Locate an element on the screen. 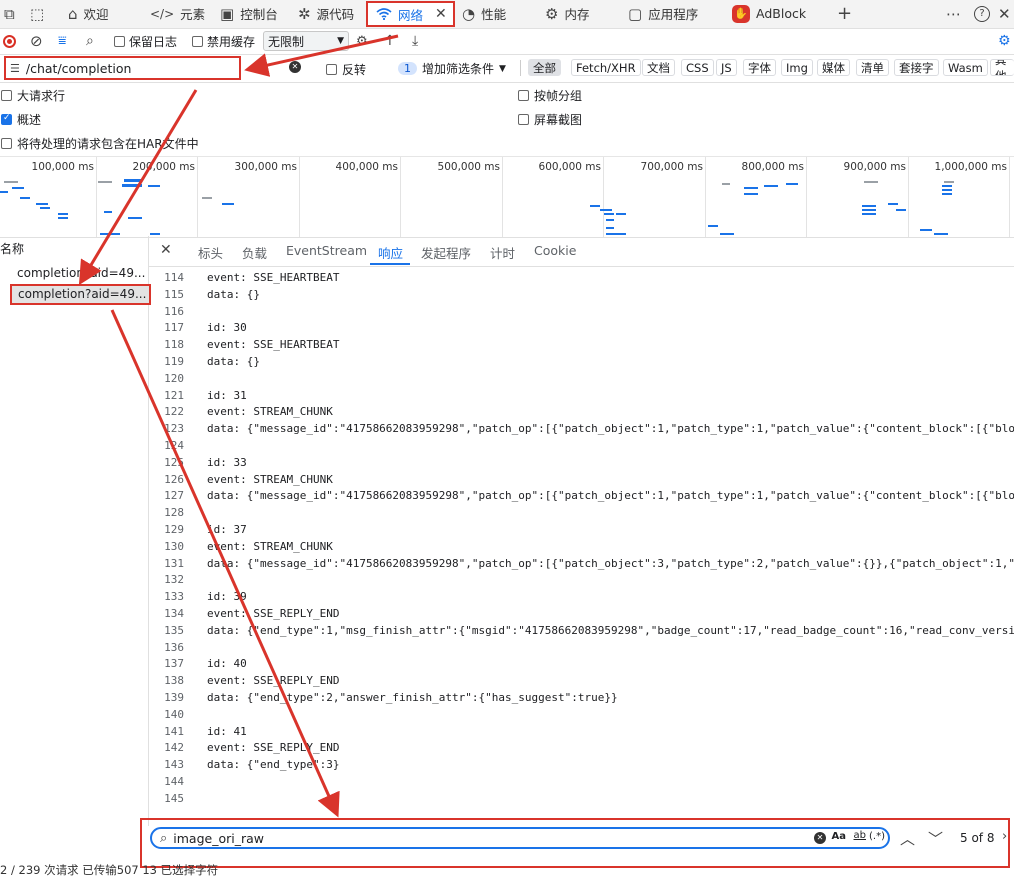  overview-toggle: 概述 is located at coordinates (21, 119).